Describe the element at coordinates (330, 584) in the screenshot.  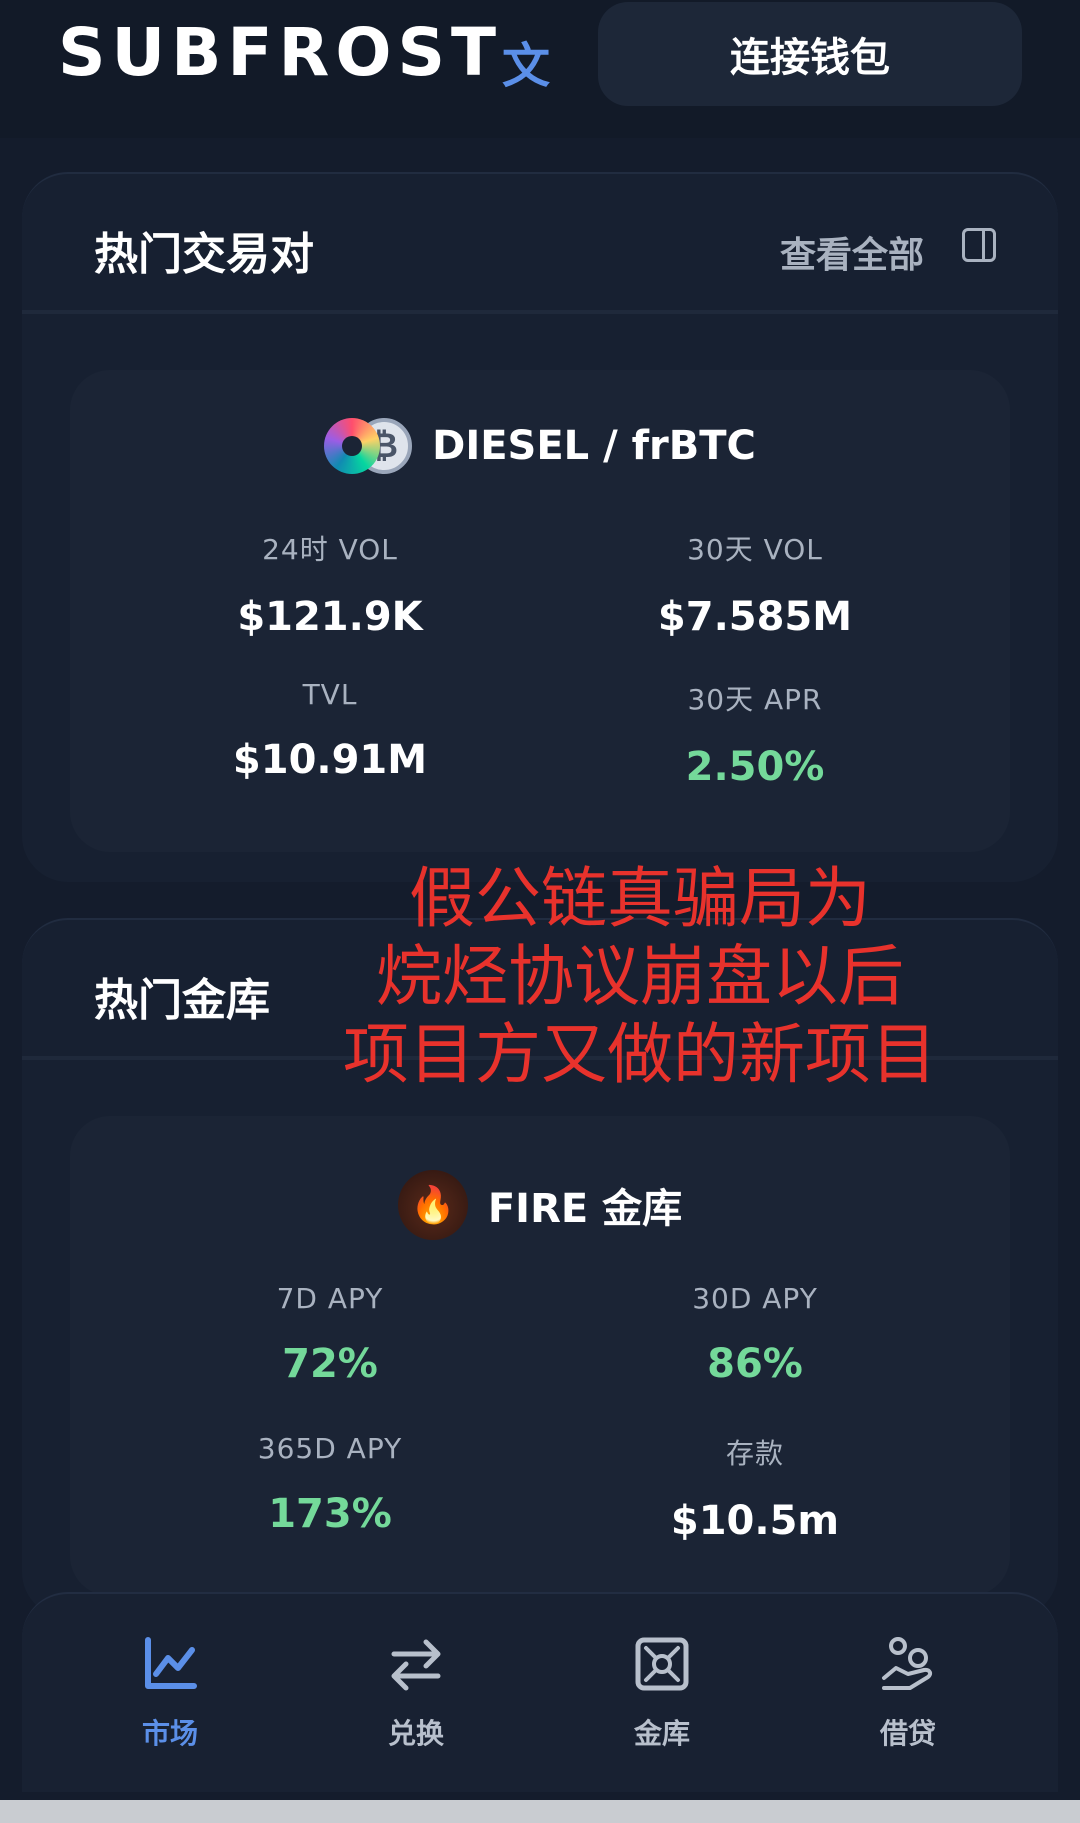
I see `stat-24h-vol: 24时 VOL $121.9K` at that location.